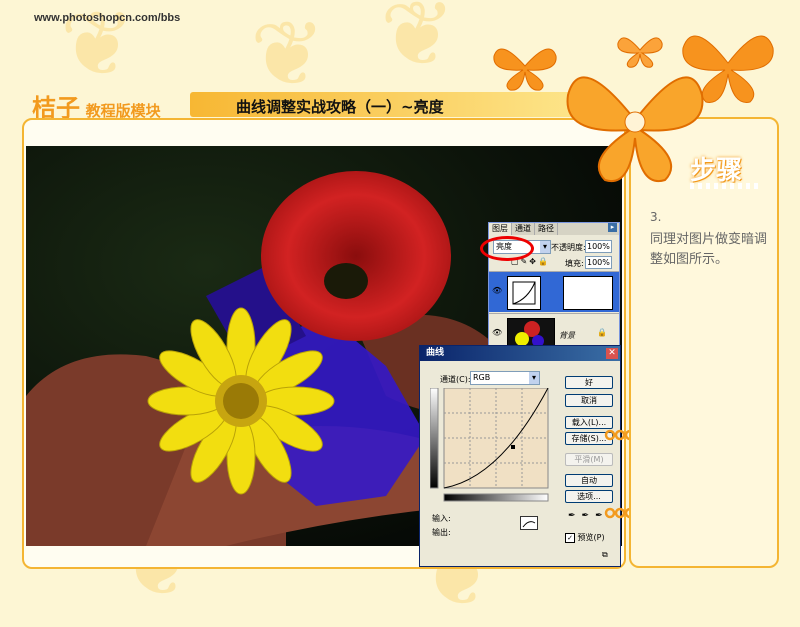  Describe the element at coordinates (567, 335) in the screenshot. I see `background-layer-name: 背景` at that location.